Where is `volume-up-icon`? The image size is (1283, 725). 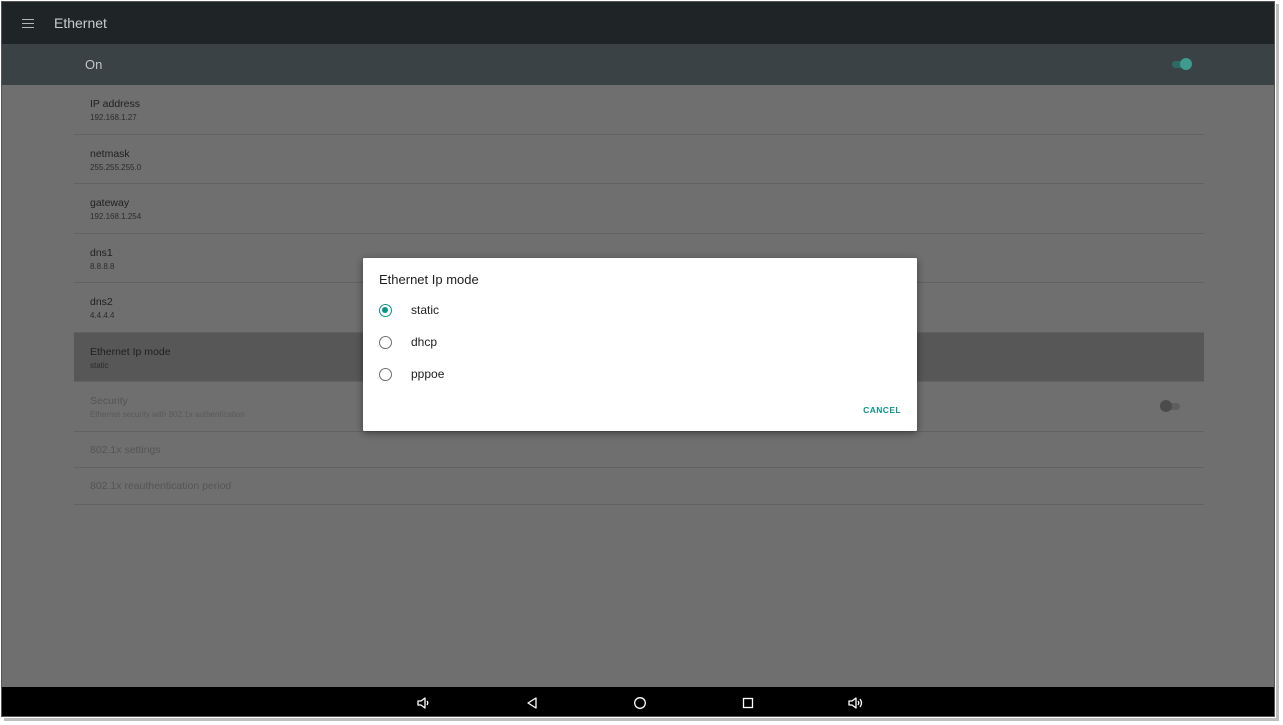 volume-up-icon is located at coordinates (856, 703).